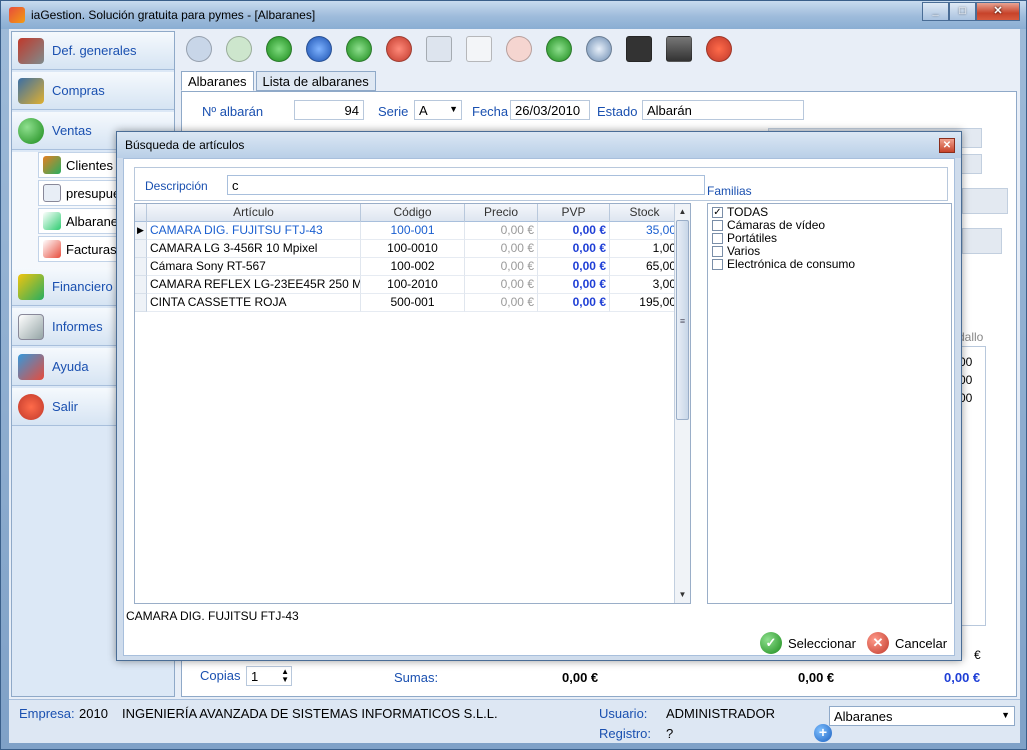 The image size is (1027, 750). Describe the element at coordinates (212, 616) in the screenshot. I see `selected-article-text: CAMARA DIG. FUJITSU FTJ-43` at that location.